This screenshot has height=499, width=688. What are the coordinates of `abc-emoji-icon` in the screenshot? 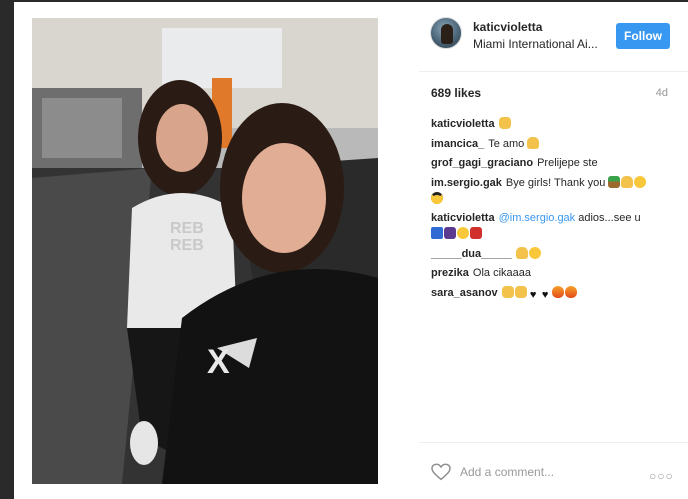 It's located at (437, 233).